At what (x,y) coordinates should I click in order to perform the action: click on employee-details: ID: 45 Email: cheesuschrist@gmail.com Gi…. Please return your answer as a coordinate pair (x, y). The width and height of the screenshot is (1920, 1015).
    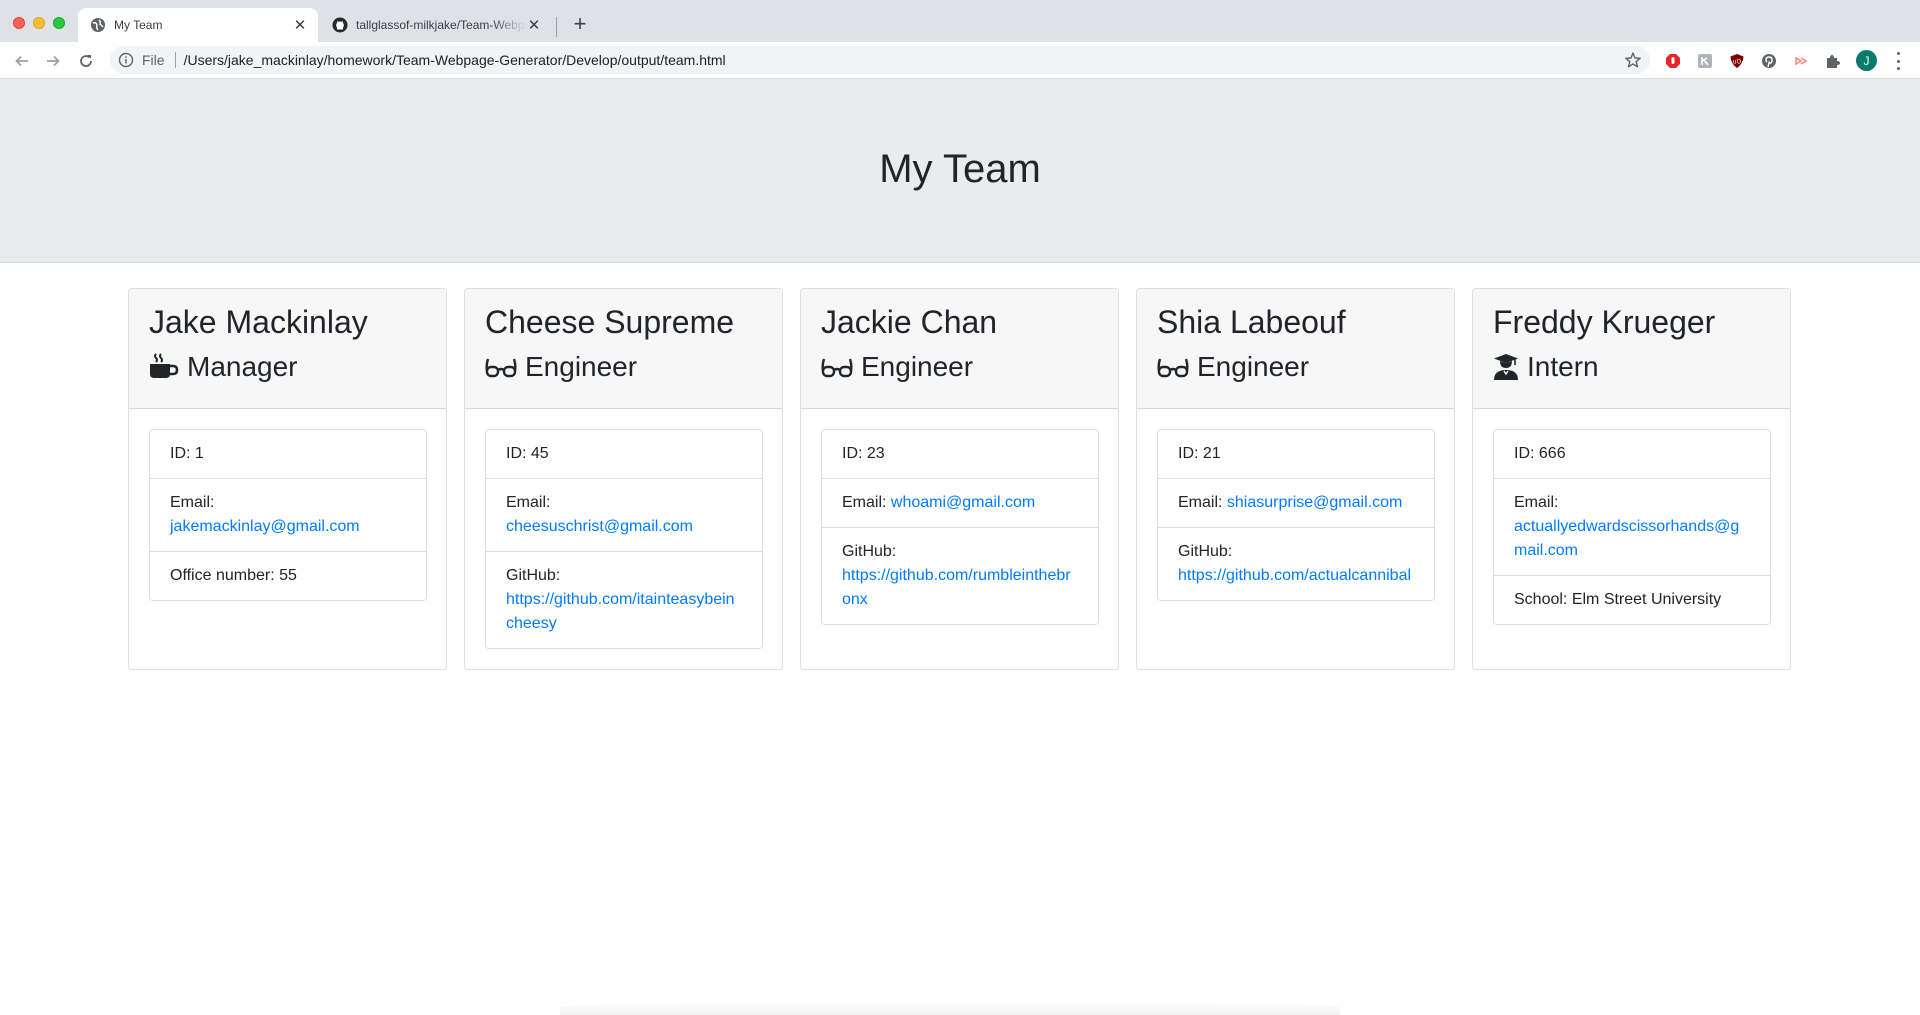
    Looking at the image, I should click on (624, 539).